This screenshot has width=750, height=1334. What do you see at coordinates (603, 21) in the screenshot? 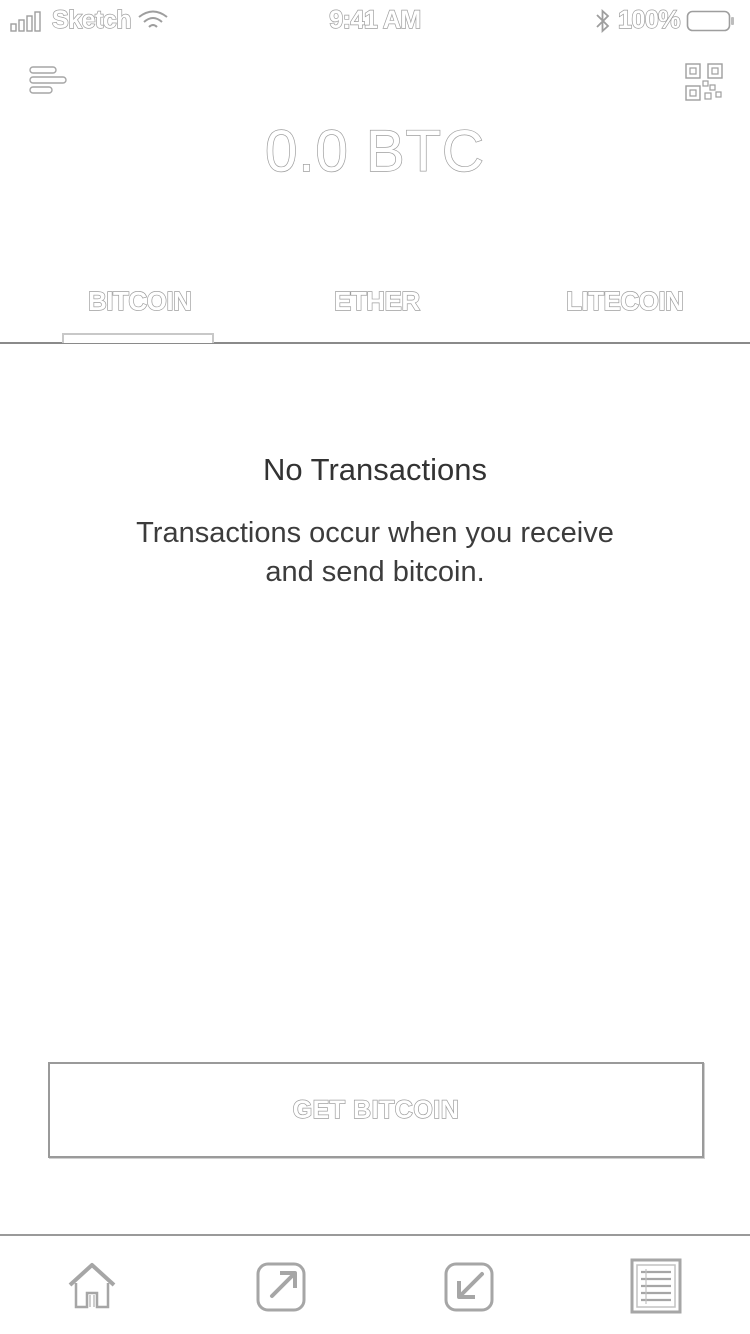
I see `bluetooth-icon` at bounding box center [603, 21].